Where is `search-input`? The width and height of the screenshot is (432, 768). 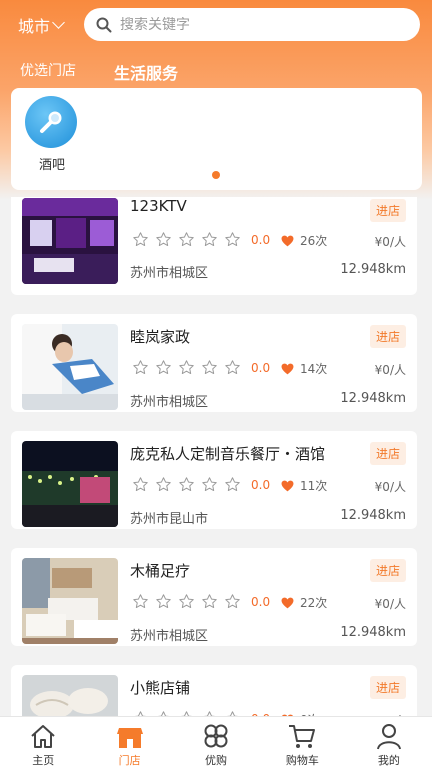 search-input is located at coordinates (260, 24).